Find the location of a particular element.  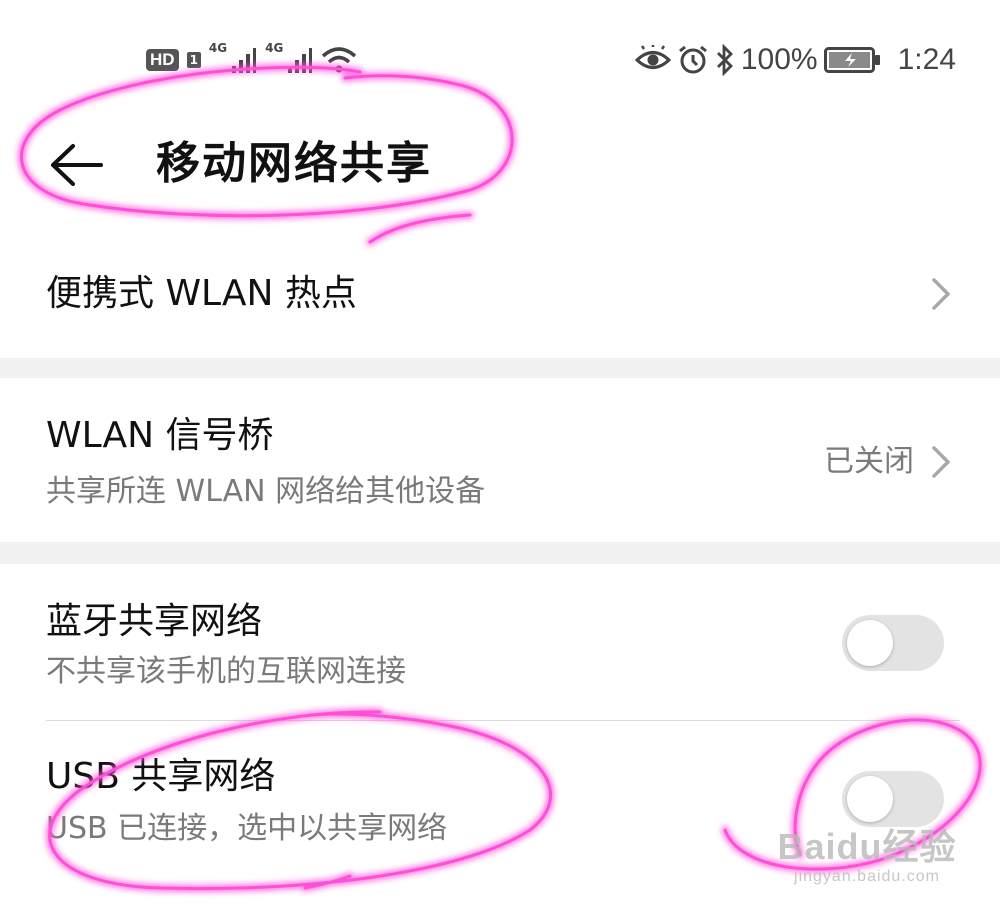

page-title: 移动网络共享 is located at coordinates (294, 163).